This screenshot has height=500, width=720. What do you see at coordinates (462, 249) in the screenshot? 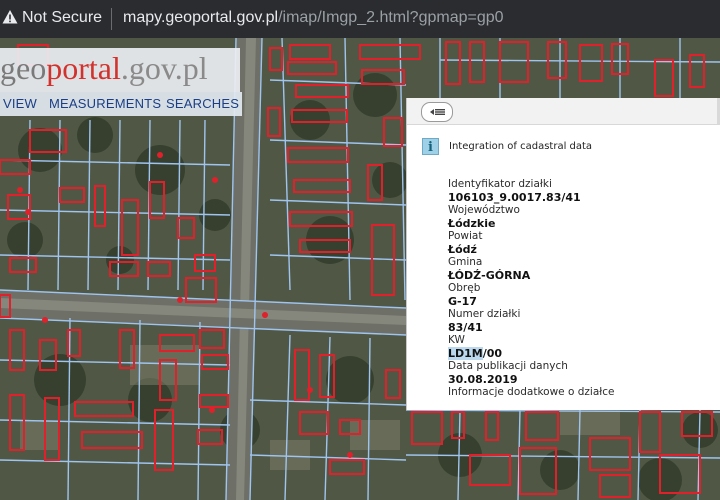
I see `attr-value: Łódź` at bounding box center [462, 249].